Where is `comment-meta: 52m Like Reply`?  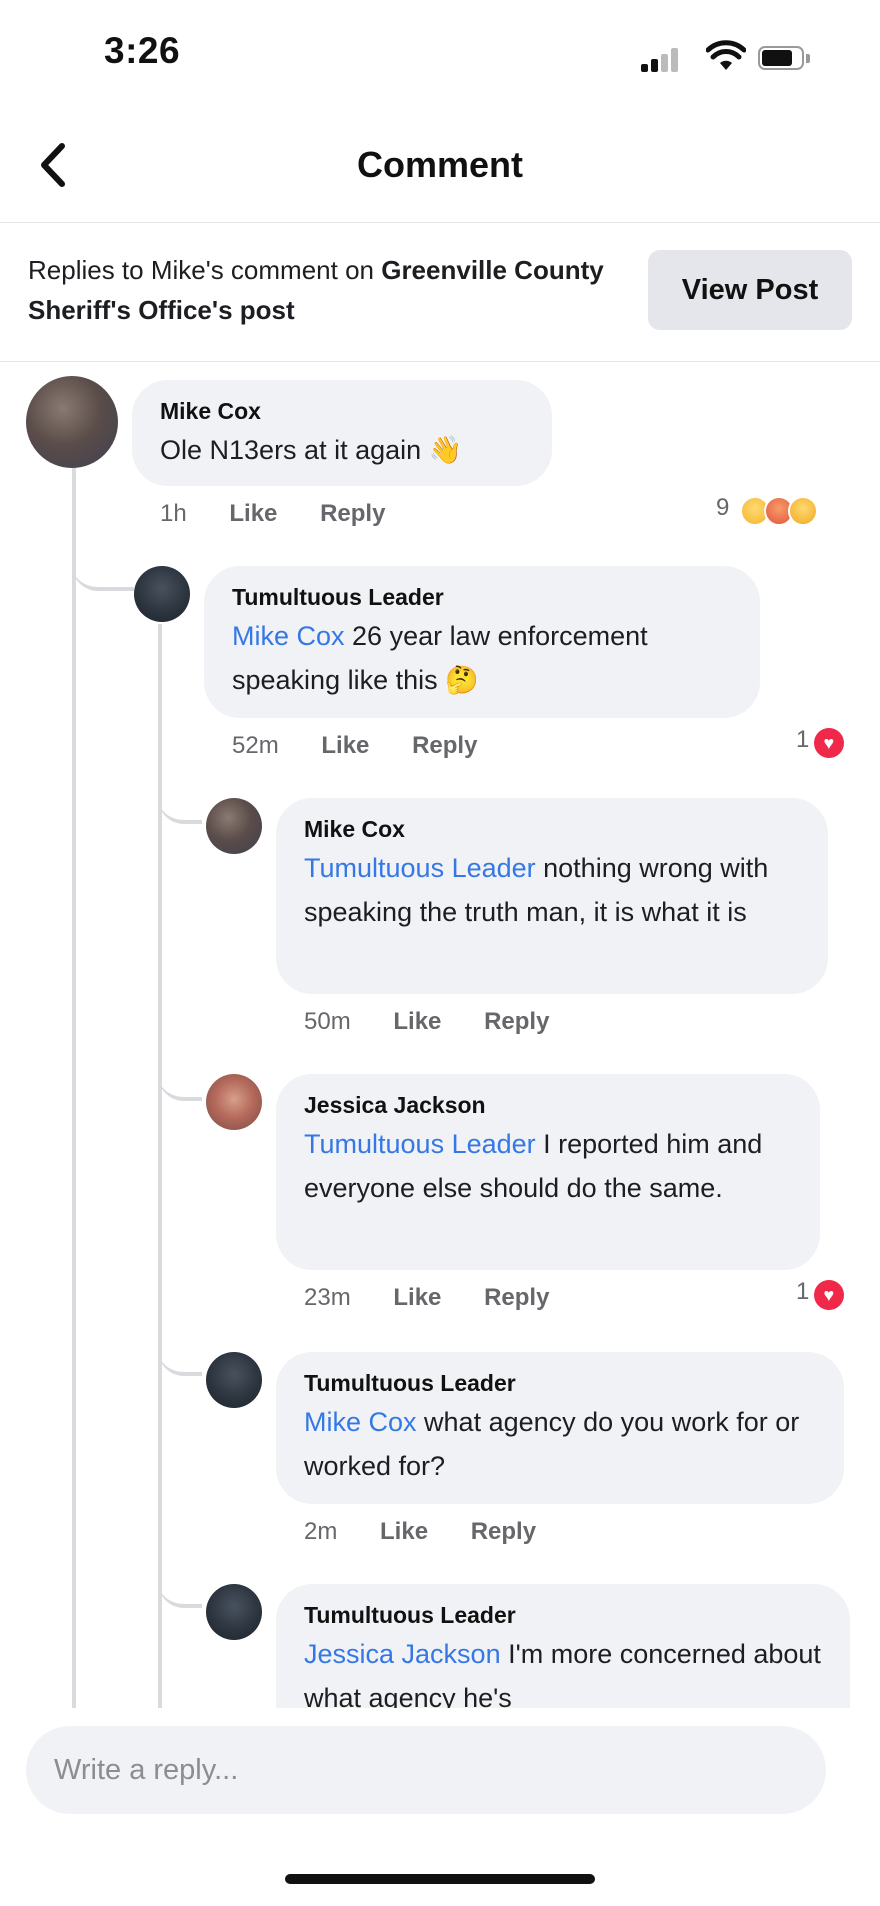 comment-meta: 52m Like Reply is located at coordinates (354, 746).